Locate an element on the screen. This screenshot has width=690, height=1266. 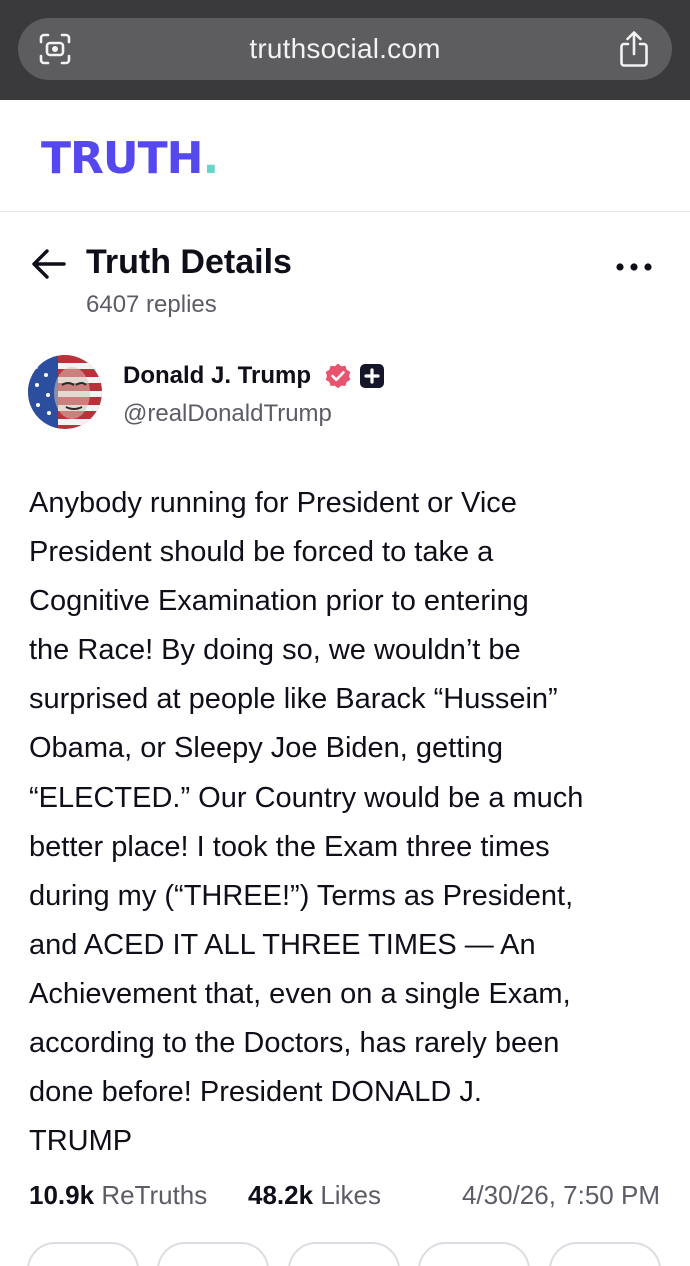
likes-label: Likes is located at coordinates (351, 1195).